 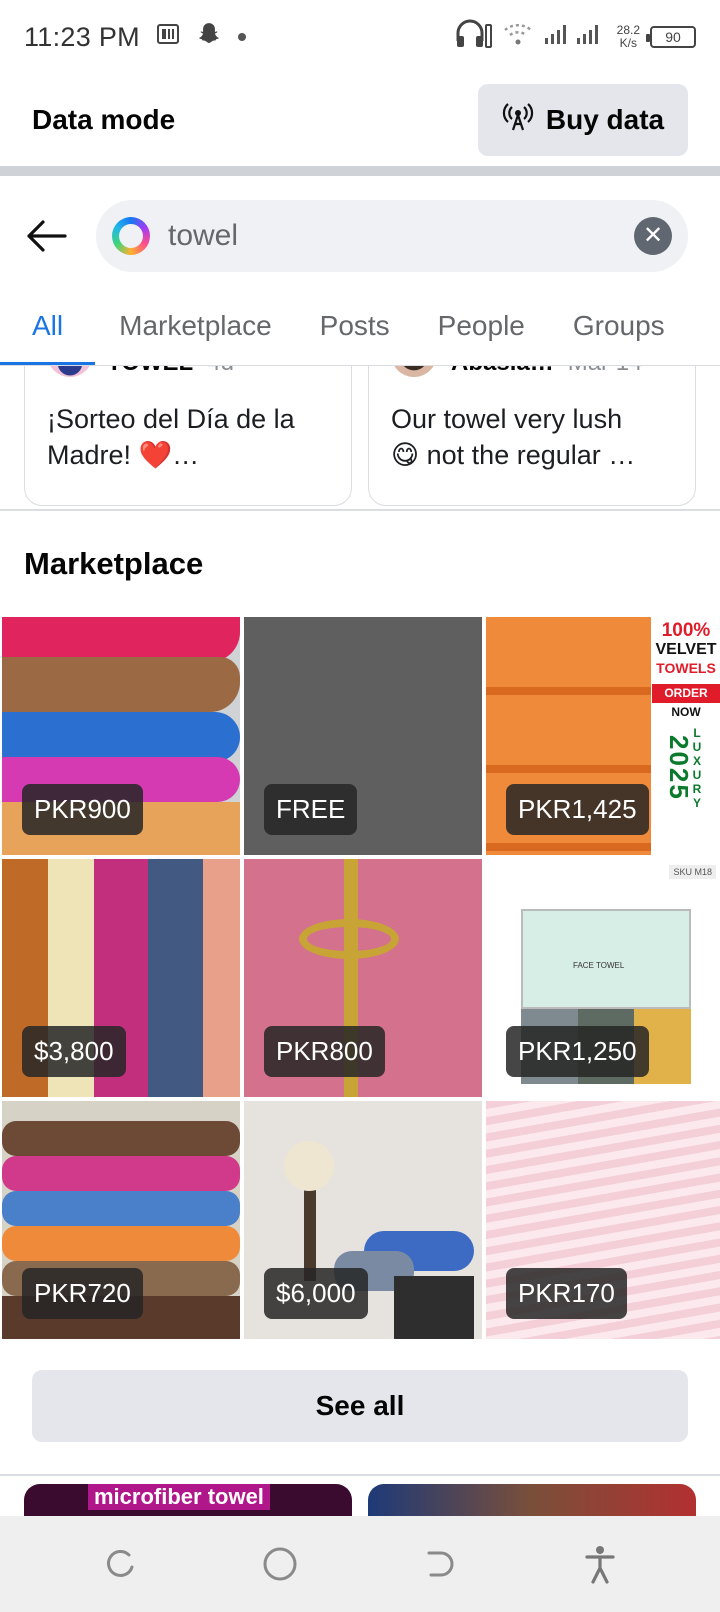 I want to click on listing-price: $6,000, so click(x=316, y=1293).